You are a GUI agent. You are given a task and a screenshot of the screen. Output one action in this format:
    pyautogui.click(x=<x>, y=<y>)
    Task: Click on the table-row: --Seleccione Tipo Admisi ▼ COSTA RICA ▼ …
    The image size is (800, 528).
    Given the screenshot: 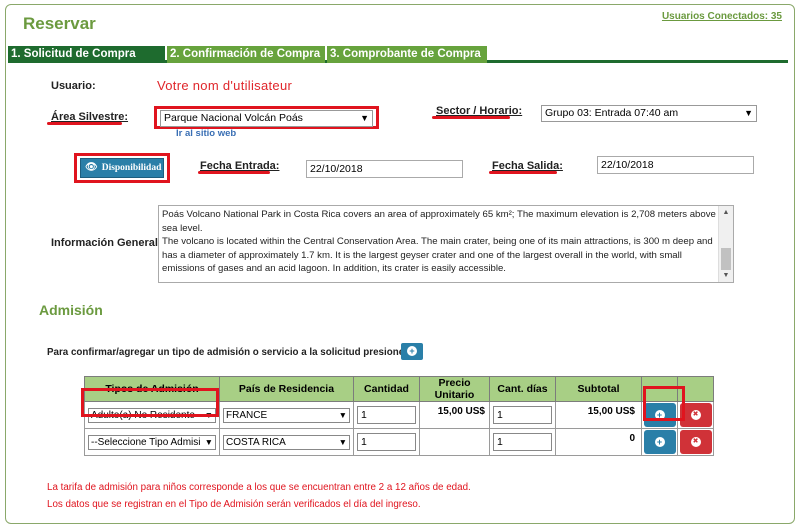 What is the action you would take?
    pyautogui.click(x=399, y=442)
    